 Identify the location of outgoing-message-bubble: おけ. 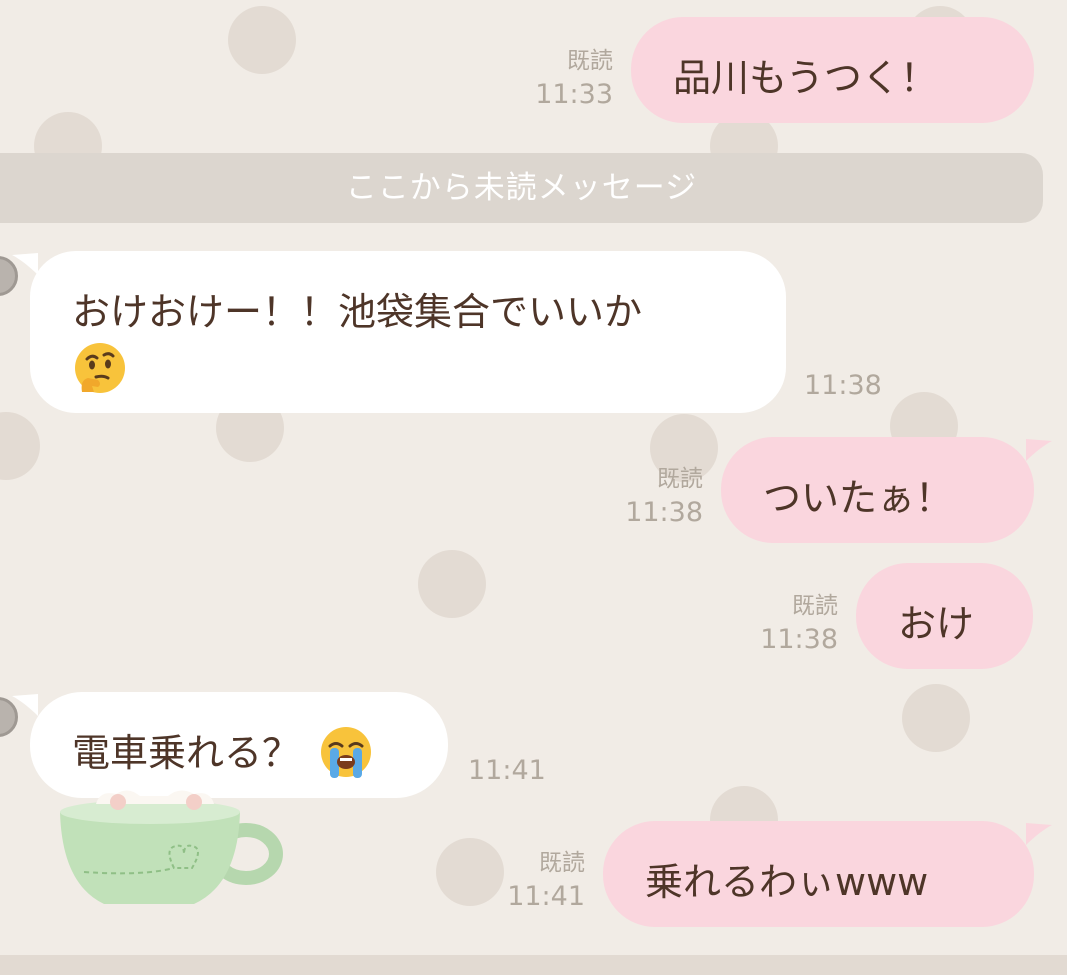
(944, 616).